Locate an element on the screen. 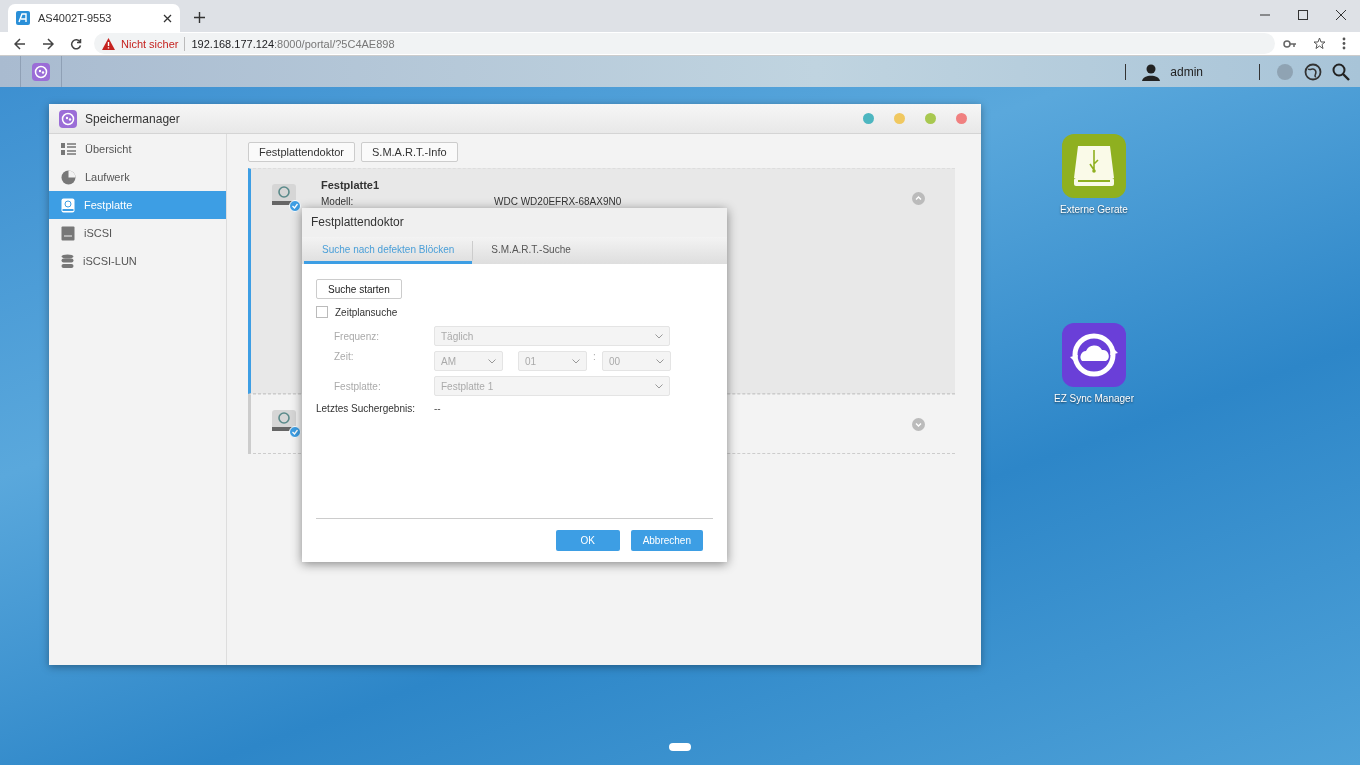 The image size is (1360, 765). field-value: -- is located at coordinates (437, 408).